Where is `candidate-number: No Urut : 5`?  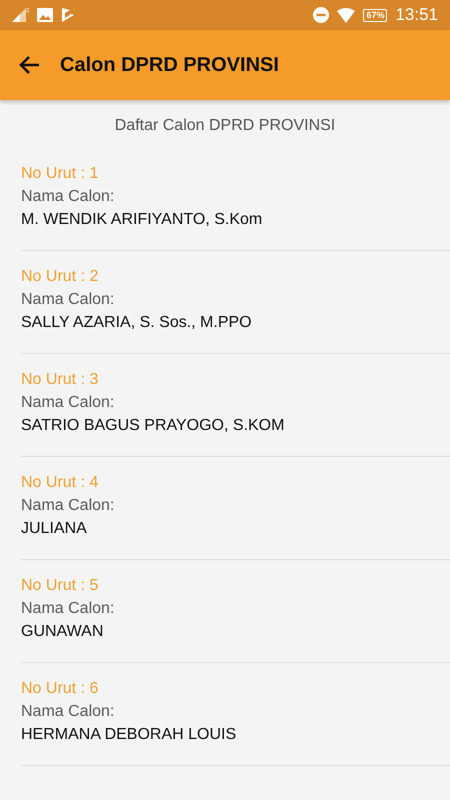
candidate-number: No Urut : 5 is located at coordinates (59, 585).